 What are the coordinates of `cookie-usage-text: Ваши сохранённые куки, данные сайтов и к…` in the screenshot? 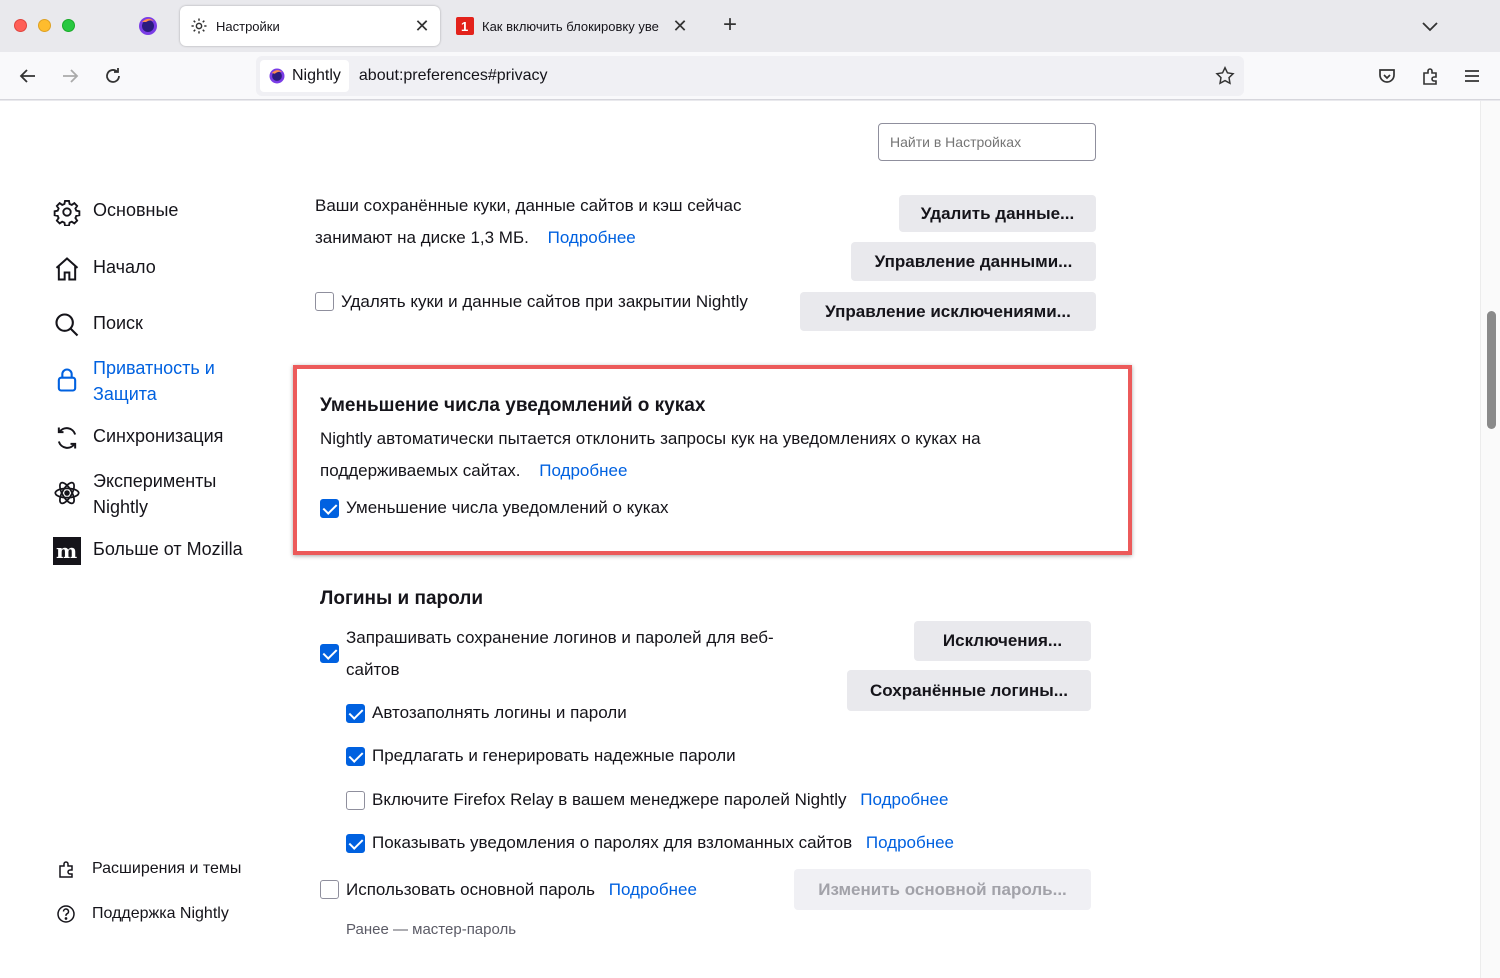 It's located at (528, 206).